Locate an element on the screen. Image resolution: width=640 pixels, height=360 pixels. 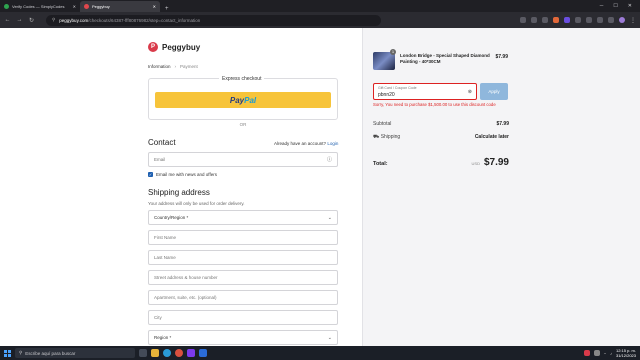
first-name-placeholder: First Name is located at coordinates (165, 237).